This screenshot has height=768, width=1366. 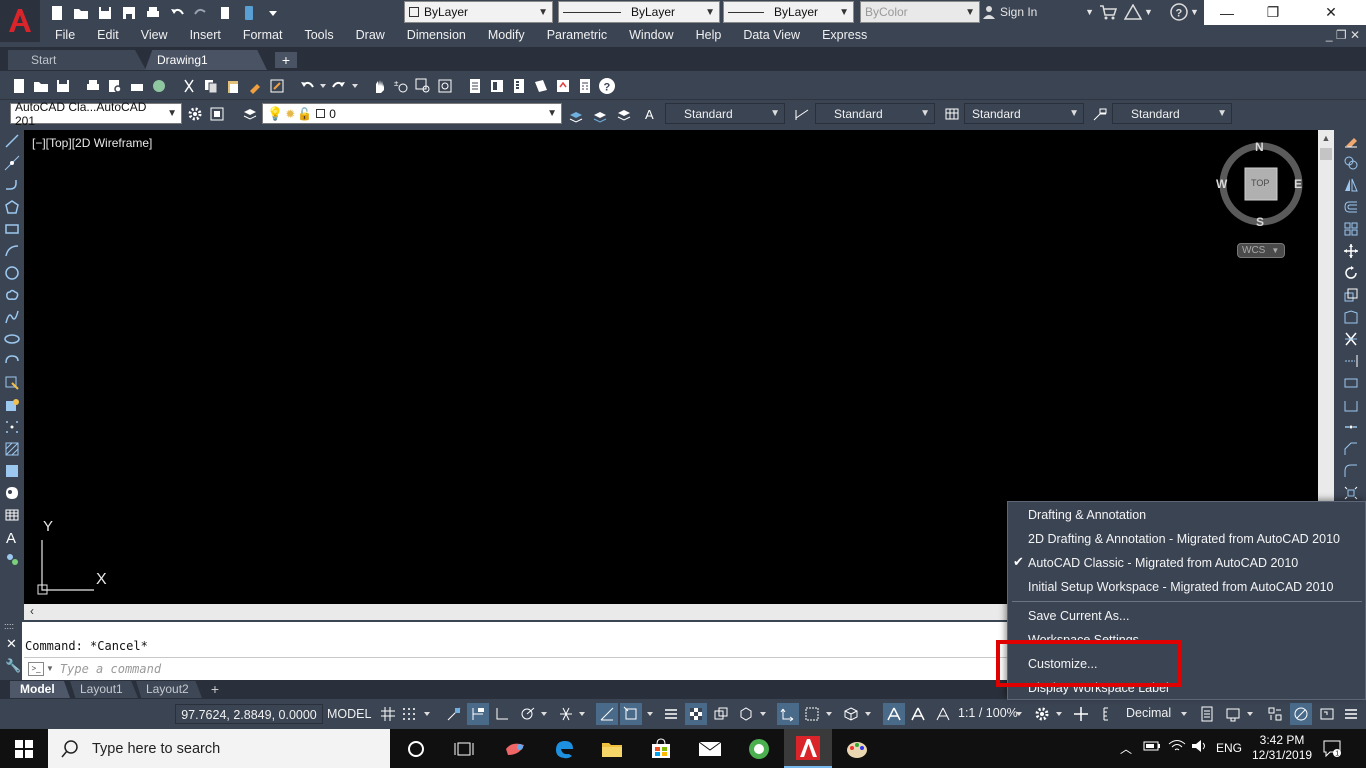 What do you see at coordinates (1260, 222) in the screenshot?
I see `viewcube-south: S` at bounding box center [1260, 222].